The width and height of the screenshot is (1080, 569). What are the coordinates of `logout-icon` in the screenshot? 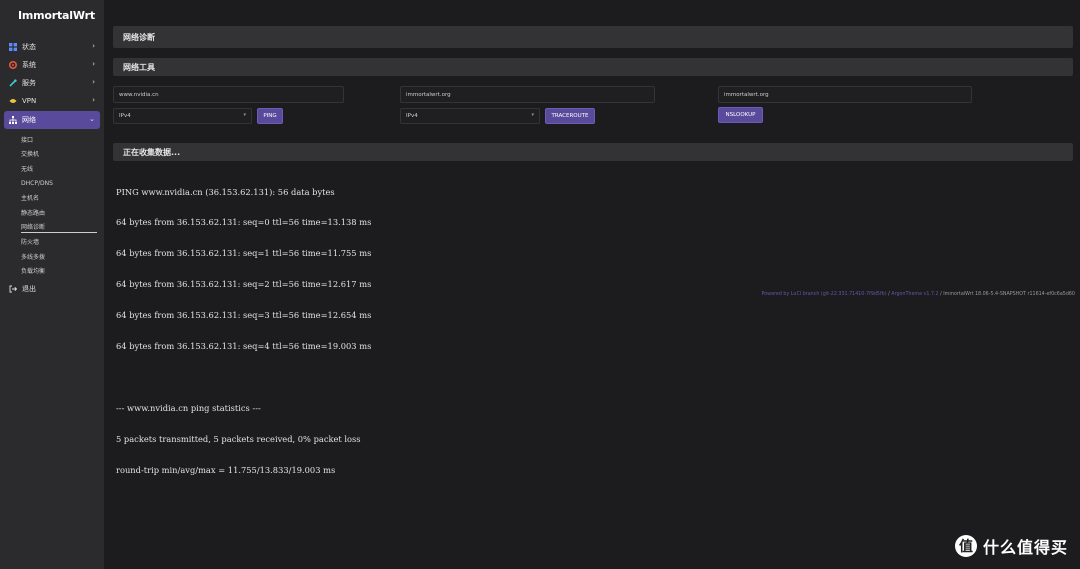 It's located at (13, 289).